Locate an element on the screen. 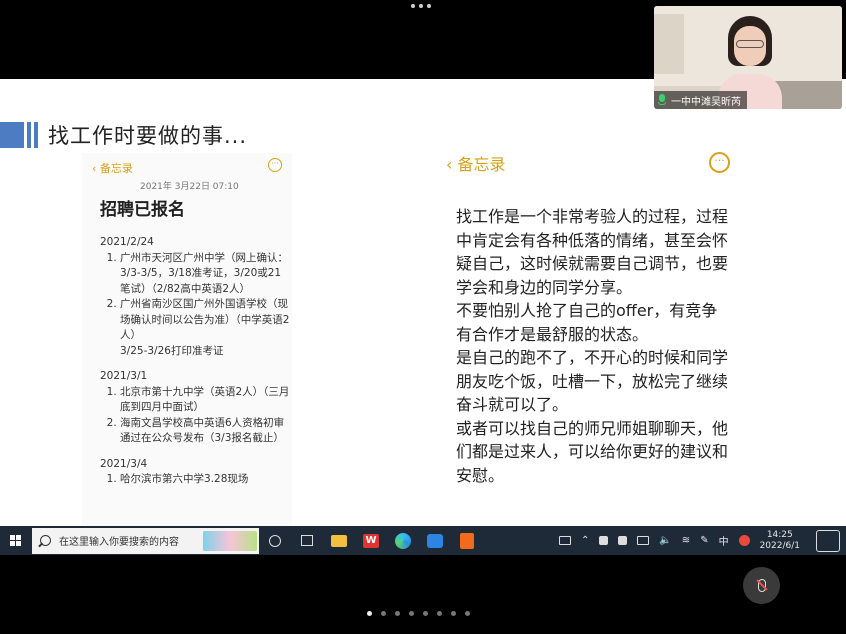 The height and width of the screenshot is (634, 846). video-icon is located at coordinates (467, 540).